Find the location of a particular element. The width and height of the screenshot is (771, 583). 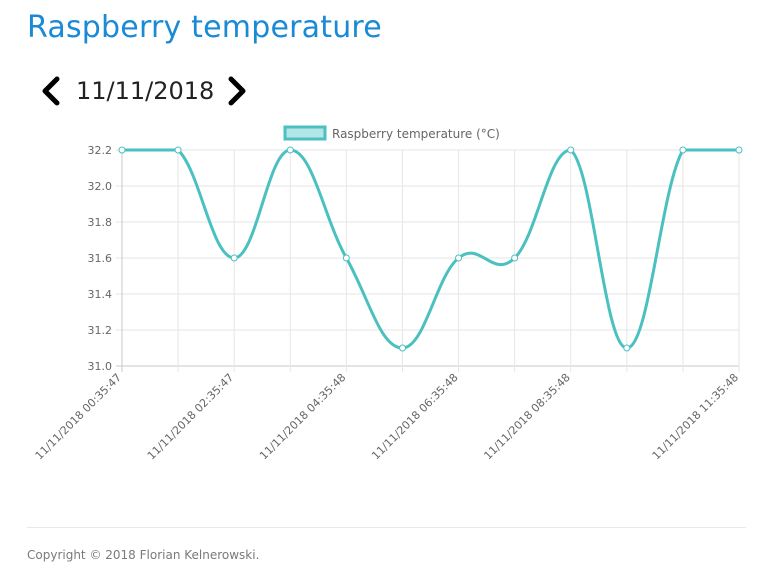

y-tick-label: 31.2 is located at coordinates (100, 330).